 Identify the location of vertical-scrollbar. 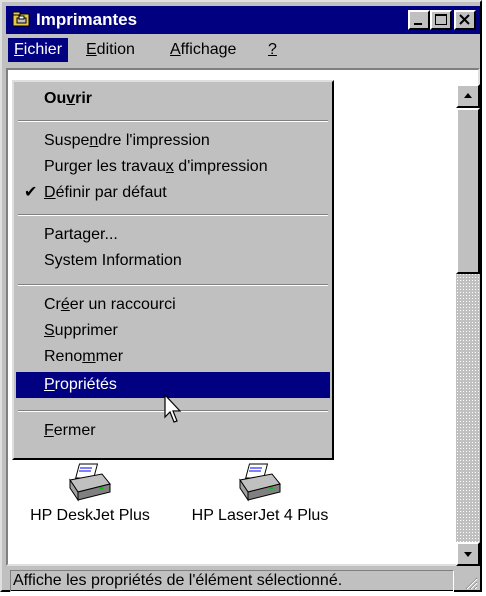
(468, 325).